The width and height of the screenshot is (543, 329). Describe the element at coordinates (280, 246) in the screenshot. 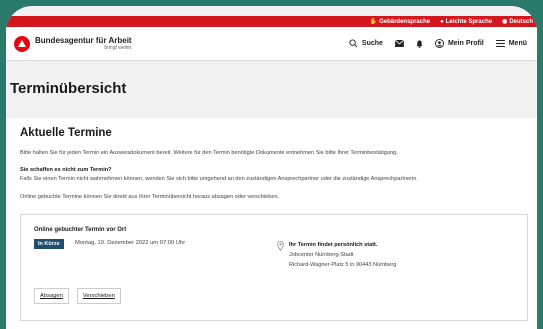

I see `location-pin-icon` at that location.